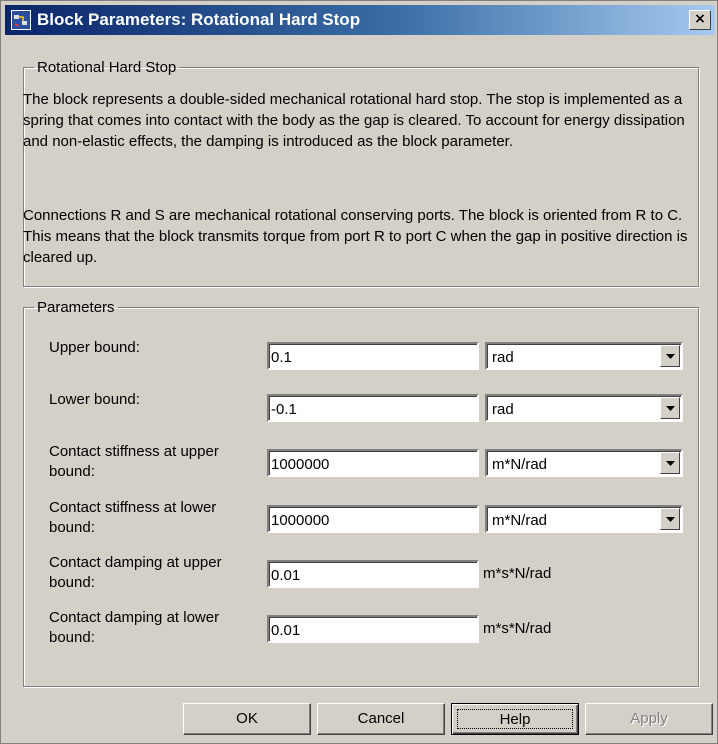 This screenshot has height=744, width=718. What do you see at coordinates (107, 67) in the screenshot?
I see `description-group-title: Rotational Hard Stop` at bounding box center [107, 67].